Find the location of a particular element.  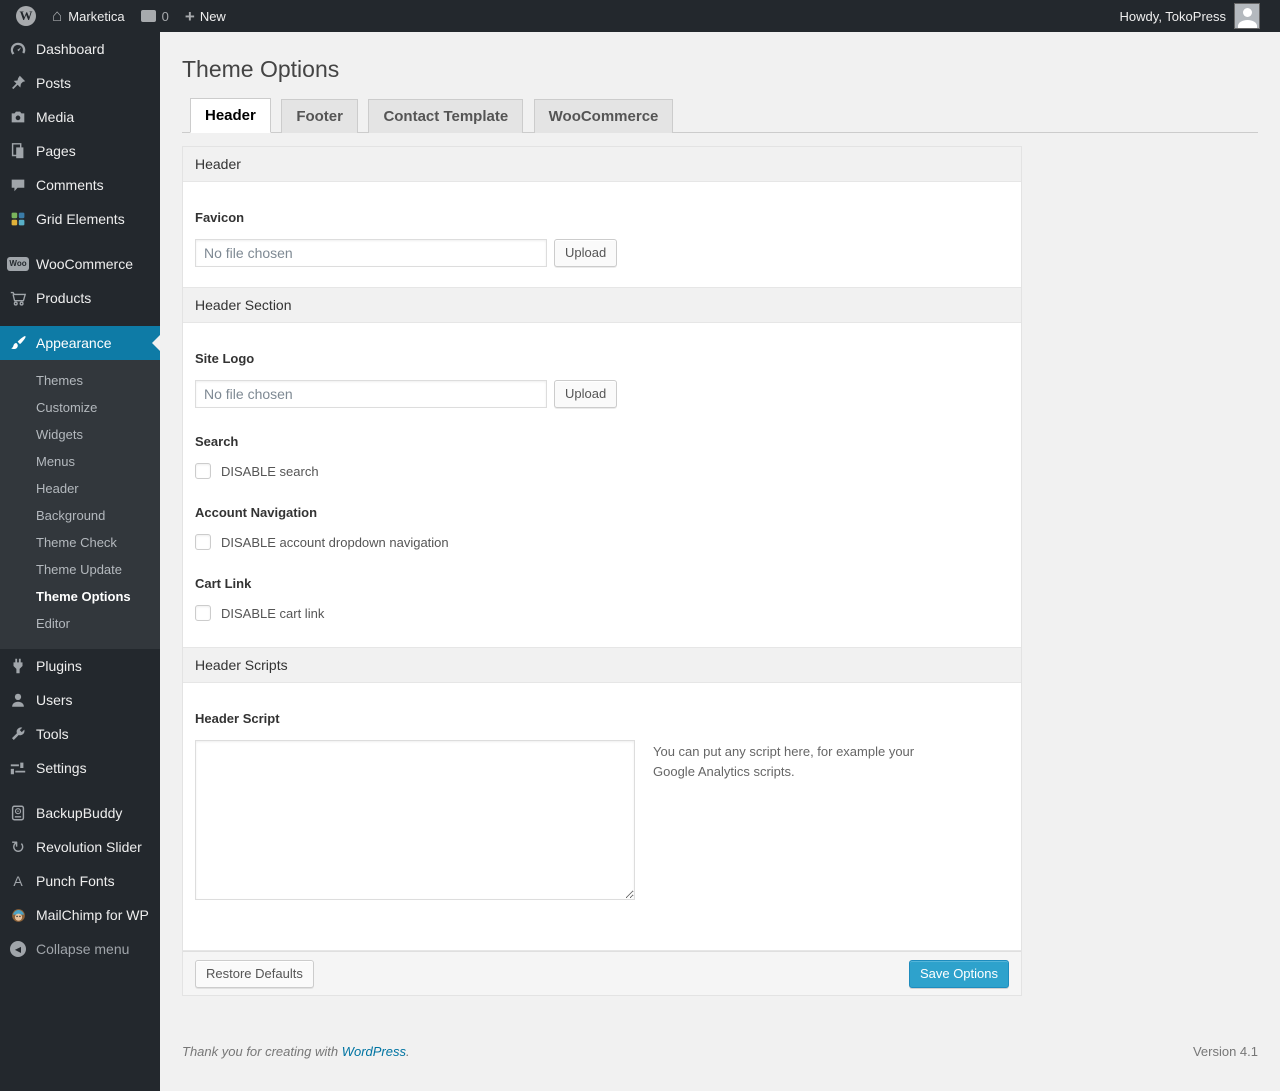

sidebar-item-users: Users is located at coordinates (80, 700).